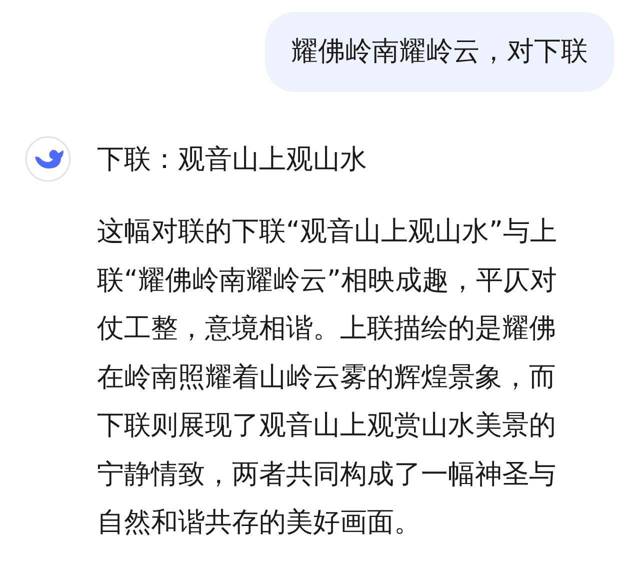 This screenshot has height=587, width=640. What do you see at coordinates (439, 52) in the screenshot?
I see `user-message: 耀佛岭南耀岭云，对下联` at bounding box center [439, 52].